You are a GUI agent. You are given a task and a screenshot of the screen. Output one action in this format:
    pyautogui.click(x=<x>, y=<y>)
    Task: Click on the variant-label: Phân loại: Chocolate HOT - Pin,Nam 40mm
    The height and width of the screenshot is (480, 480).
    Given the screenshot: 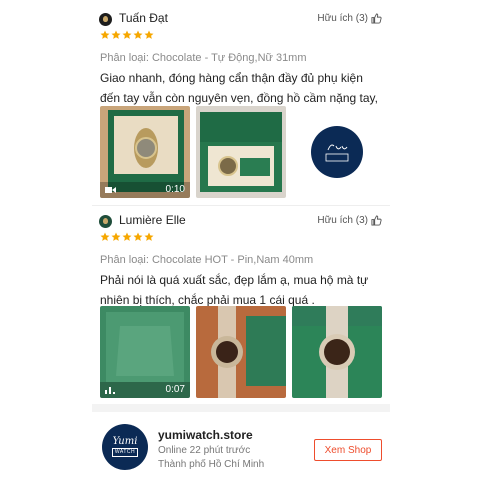 What is the action you would take?
    pyautogui.click(x=207, y=260)
    